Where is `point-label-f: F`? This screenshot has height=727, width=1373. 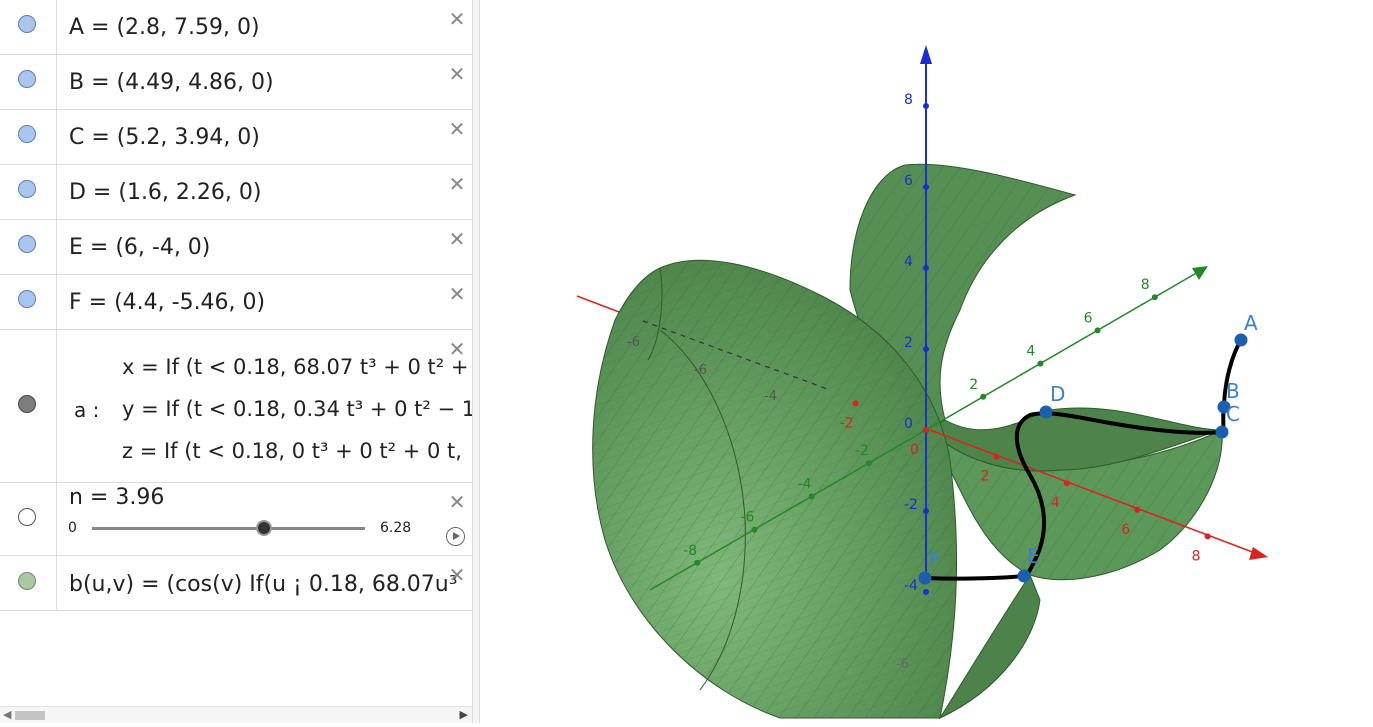 point-label-f: F is located at coordinates (935, 559).